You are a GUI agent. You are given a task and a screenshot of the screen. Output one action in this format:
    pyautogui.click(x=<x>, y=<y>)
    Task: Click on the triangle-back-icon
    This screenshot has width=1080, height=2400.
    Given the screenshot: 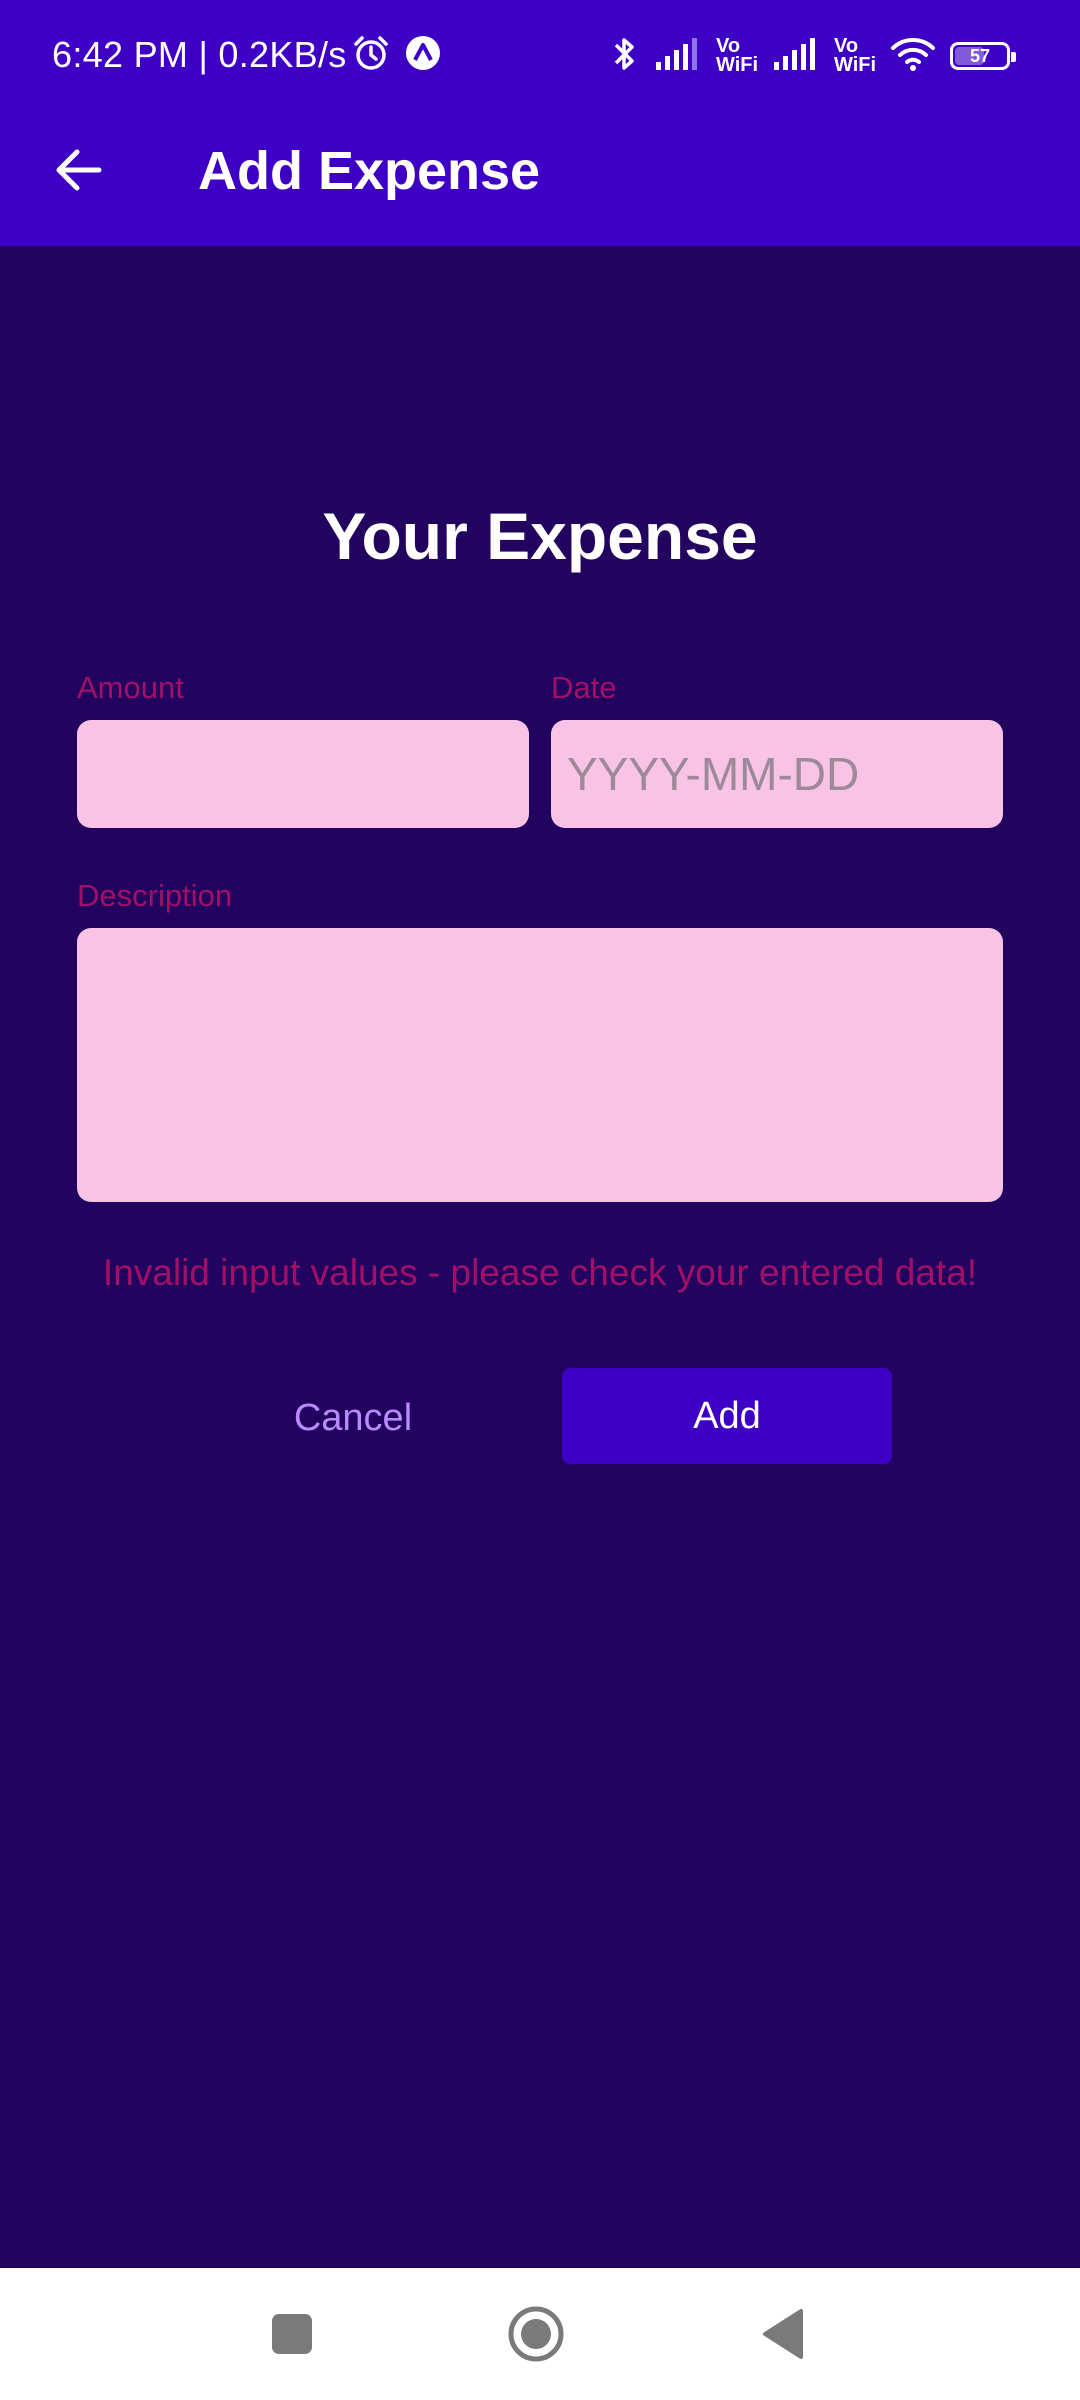 What is the action you would take?
    pyautogui.click(x=783, y=2334)
    